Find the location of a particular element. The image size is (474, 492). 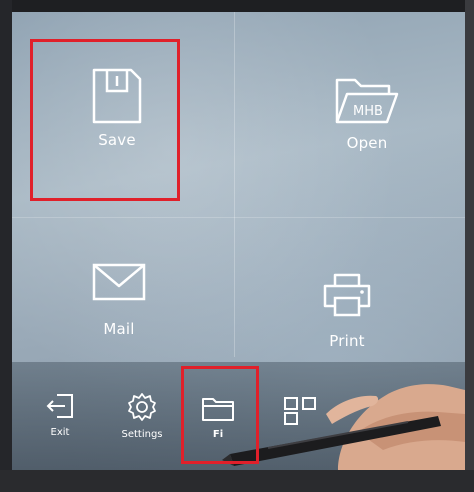

settings-button: Settings is located at coordinates (142, 416).